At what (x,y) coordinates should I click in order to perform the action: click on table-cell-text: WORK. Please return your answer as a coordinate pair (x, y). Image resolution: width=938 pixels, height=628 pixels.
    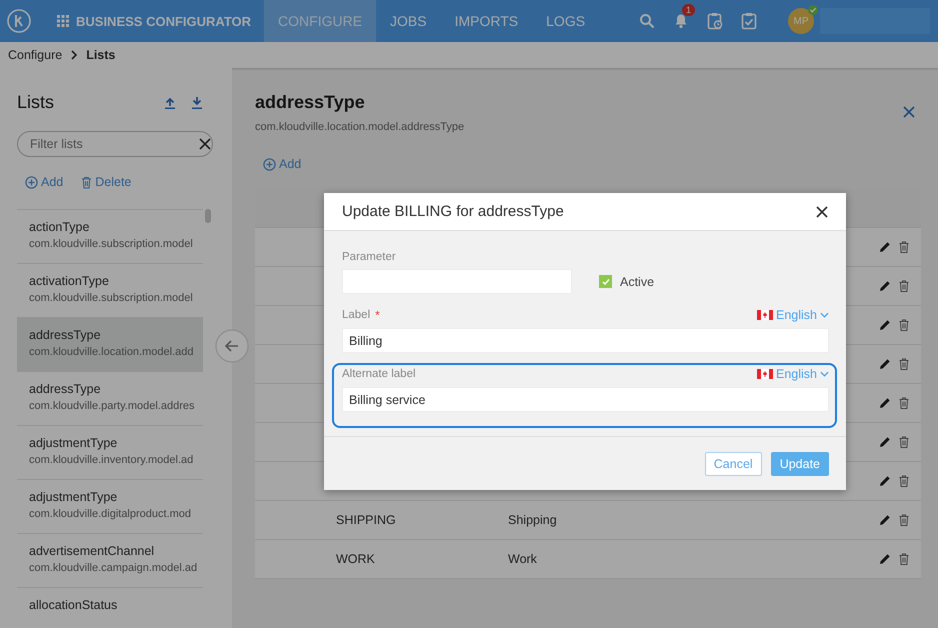
    Looking at the image, I should click on (356, 559).